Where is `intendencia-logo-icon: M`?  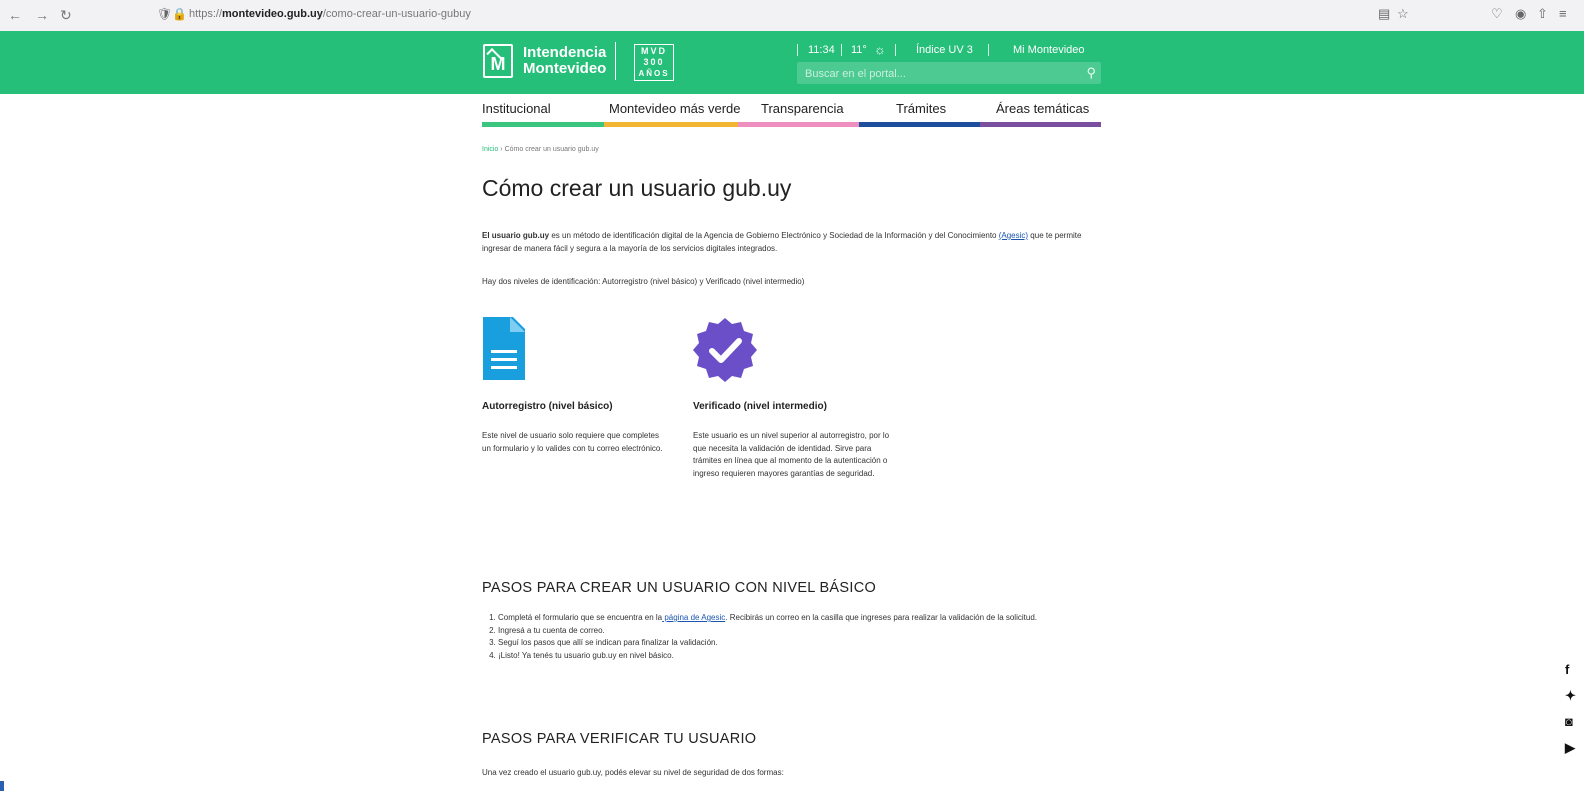 intendencia-logo-icon: M is located at coordinates (498, 61).